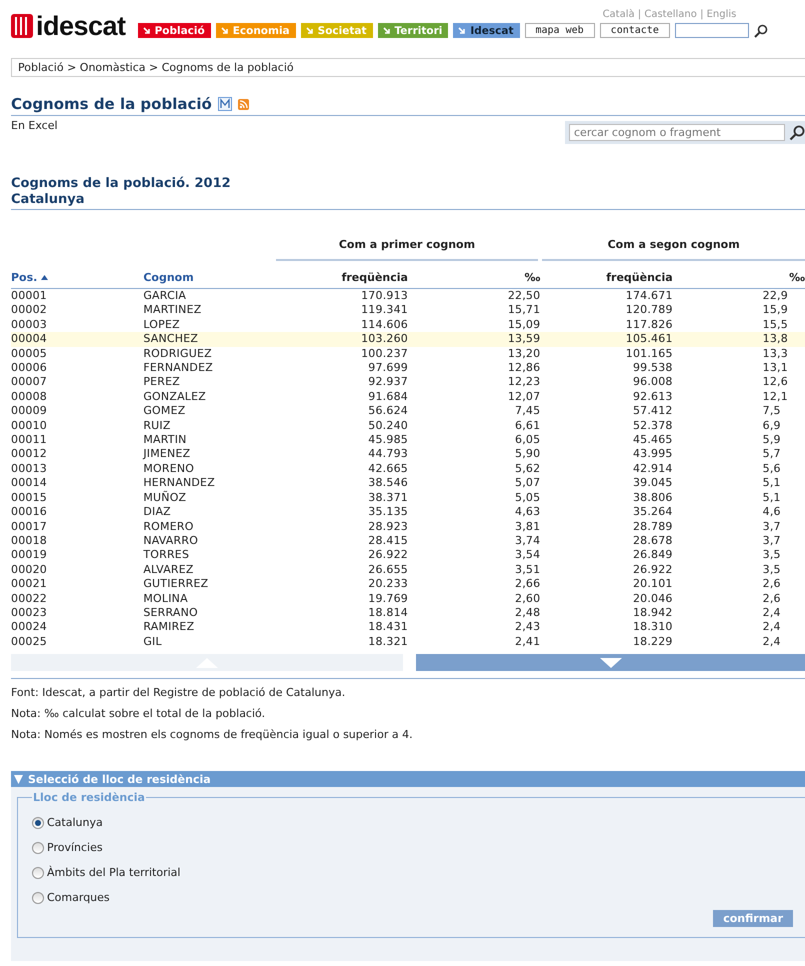 This screenshot has width=805, height=966. I want to click on table-cell-text: RAMIREZ, so click(169, 627).